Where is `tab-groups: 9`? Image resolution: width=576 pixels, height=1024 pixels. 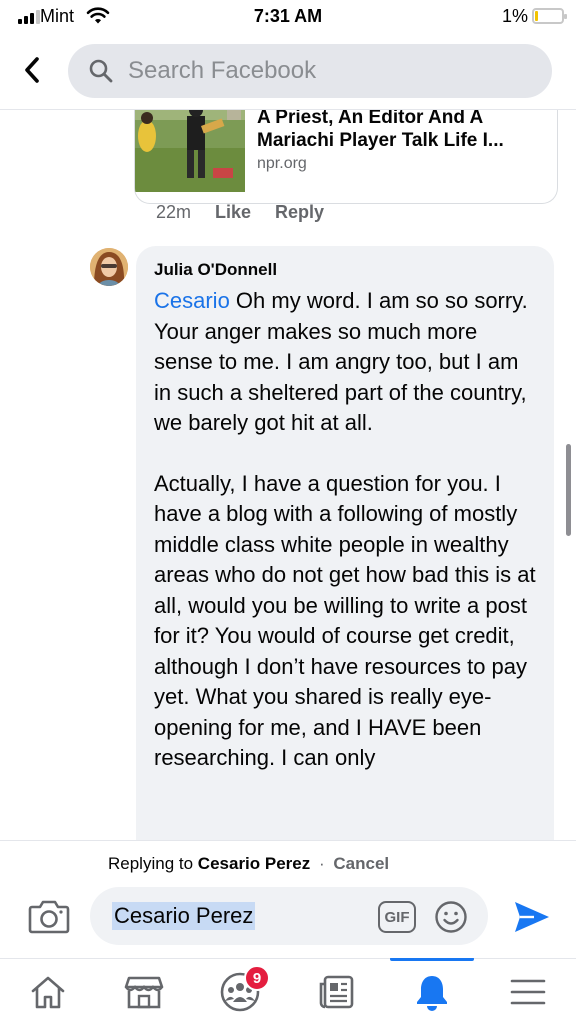 tab-groups: 9 is located at coordinates (240, 991).